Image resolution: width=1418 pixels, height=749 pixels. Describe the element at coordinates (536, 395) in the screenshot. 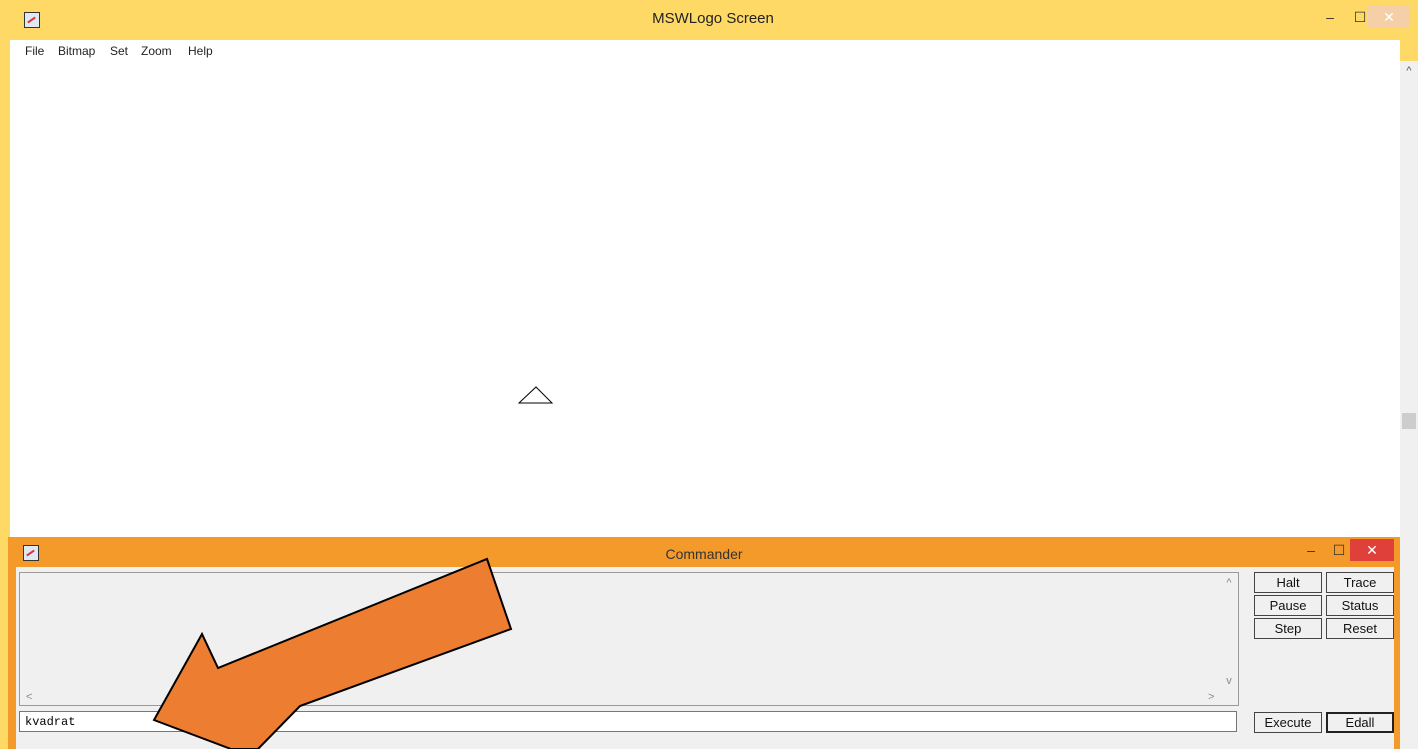

I see `turtle-icon` at that location.